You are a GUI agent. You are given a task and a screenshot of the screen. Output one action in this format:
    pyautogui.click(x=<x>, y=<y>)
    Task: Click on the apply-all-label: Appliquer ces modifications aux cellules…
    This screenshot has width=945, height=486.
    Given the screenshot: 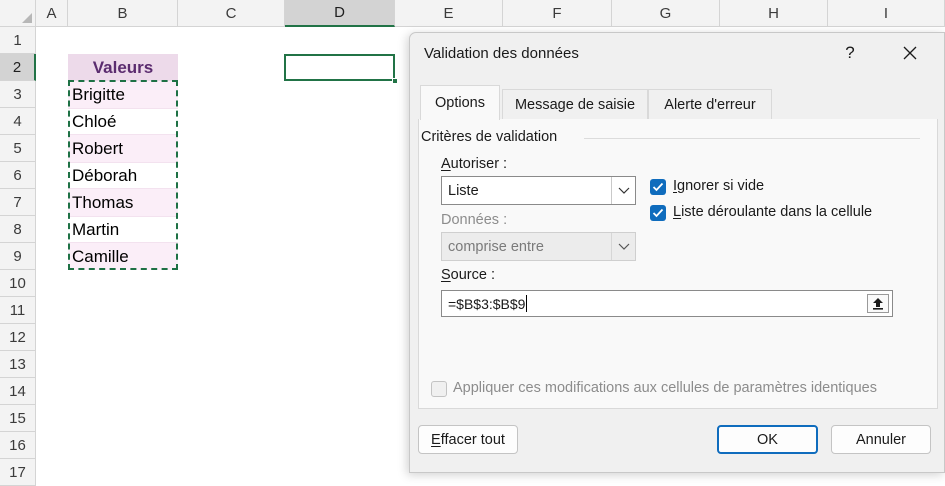 What is the action you would take?
    pyautogui.click(x=665, y=388)
    